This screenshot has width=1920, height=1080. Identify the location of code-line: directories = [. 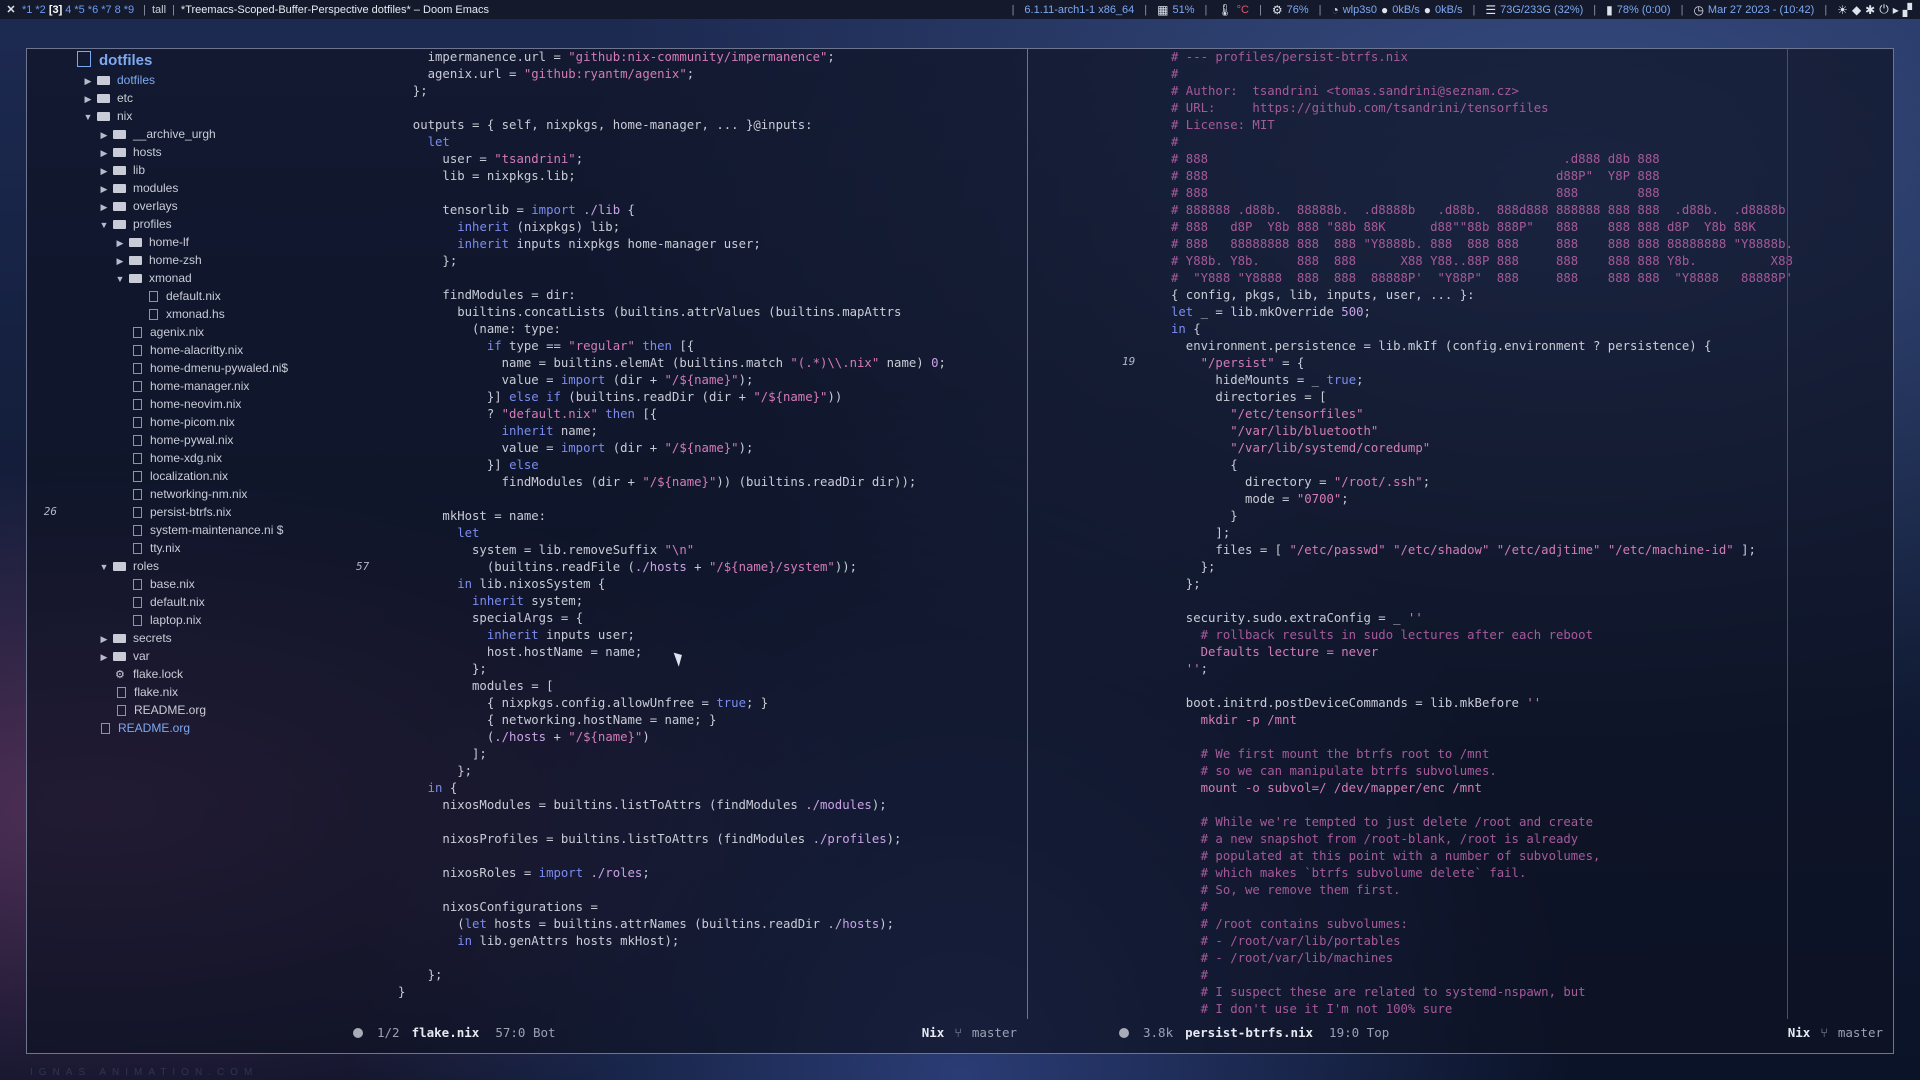
(1532, 397).